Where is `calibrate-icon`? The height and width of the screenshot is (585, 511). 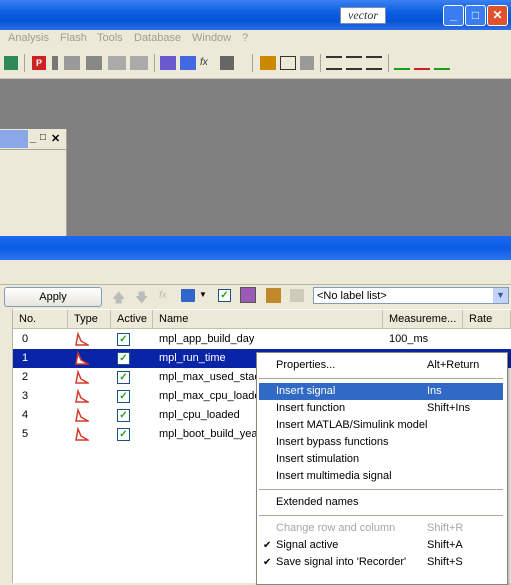
calibrate-icon is located at coordinates (94, 63).